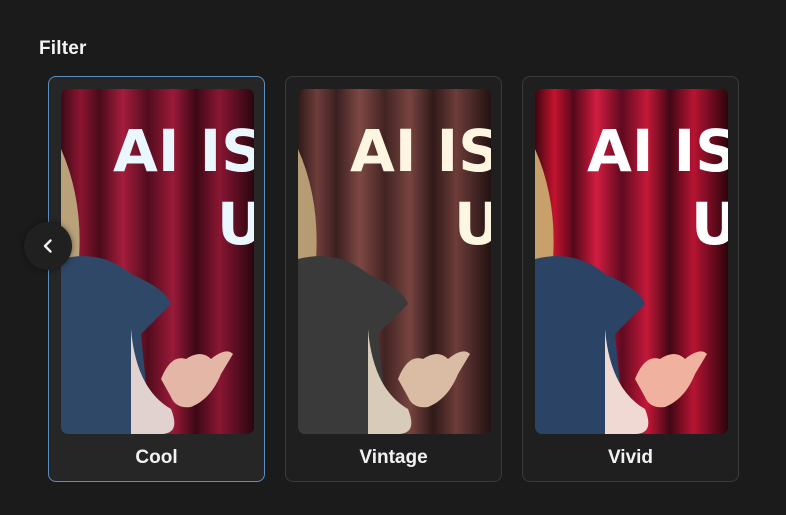 This screenshot has width=786, height=515. What do you see at coordinates (63, 48) in the screenshot?
I see `section-title: Filter` at bounding box center [63, 48].